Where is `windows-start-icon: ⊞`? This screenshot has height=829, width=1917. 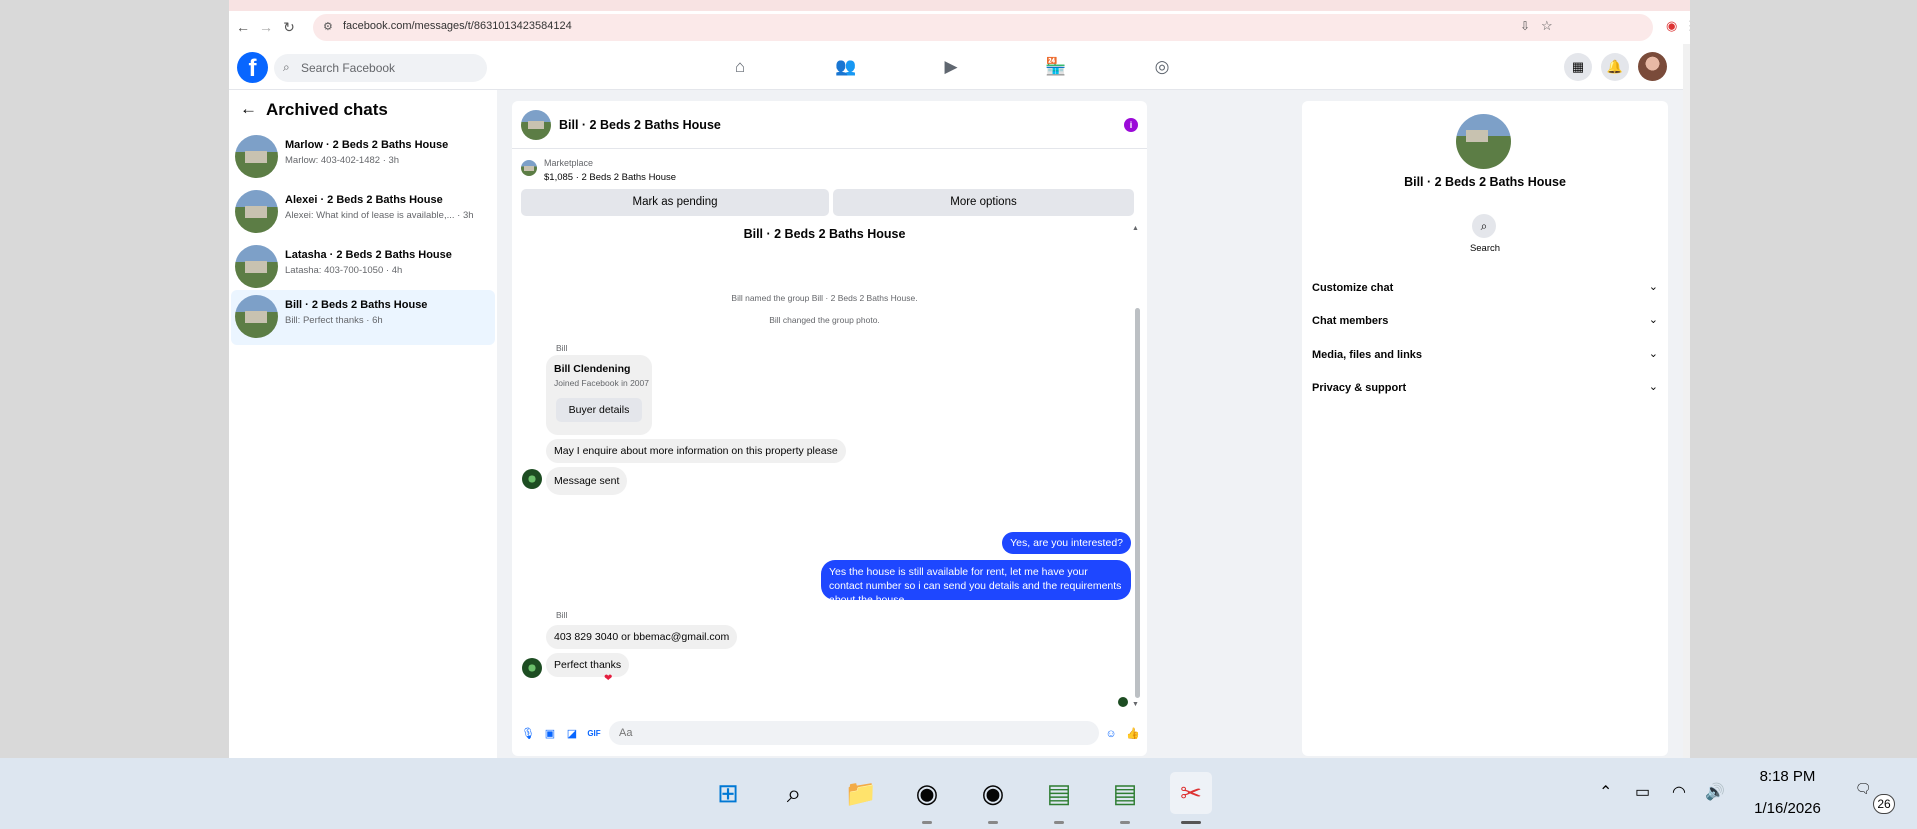 windows-start-icon: ⊞ is located at coordinates (728, 793).